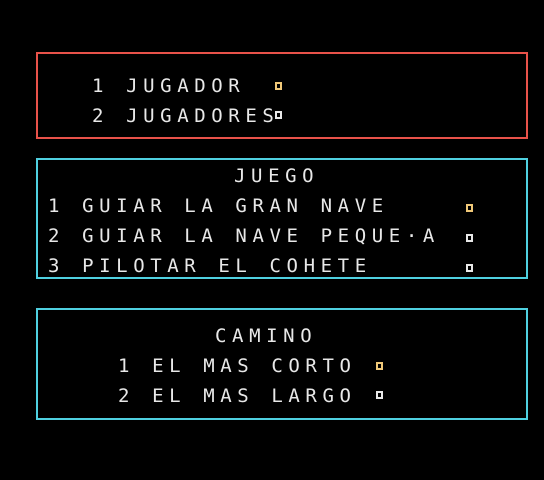 The height and width of the screenshot is (480, 544). I want to click on game-panel-title: JUEGO, so click(277, 176).